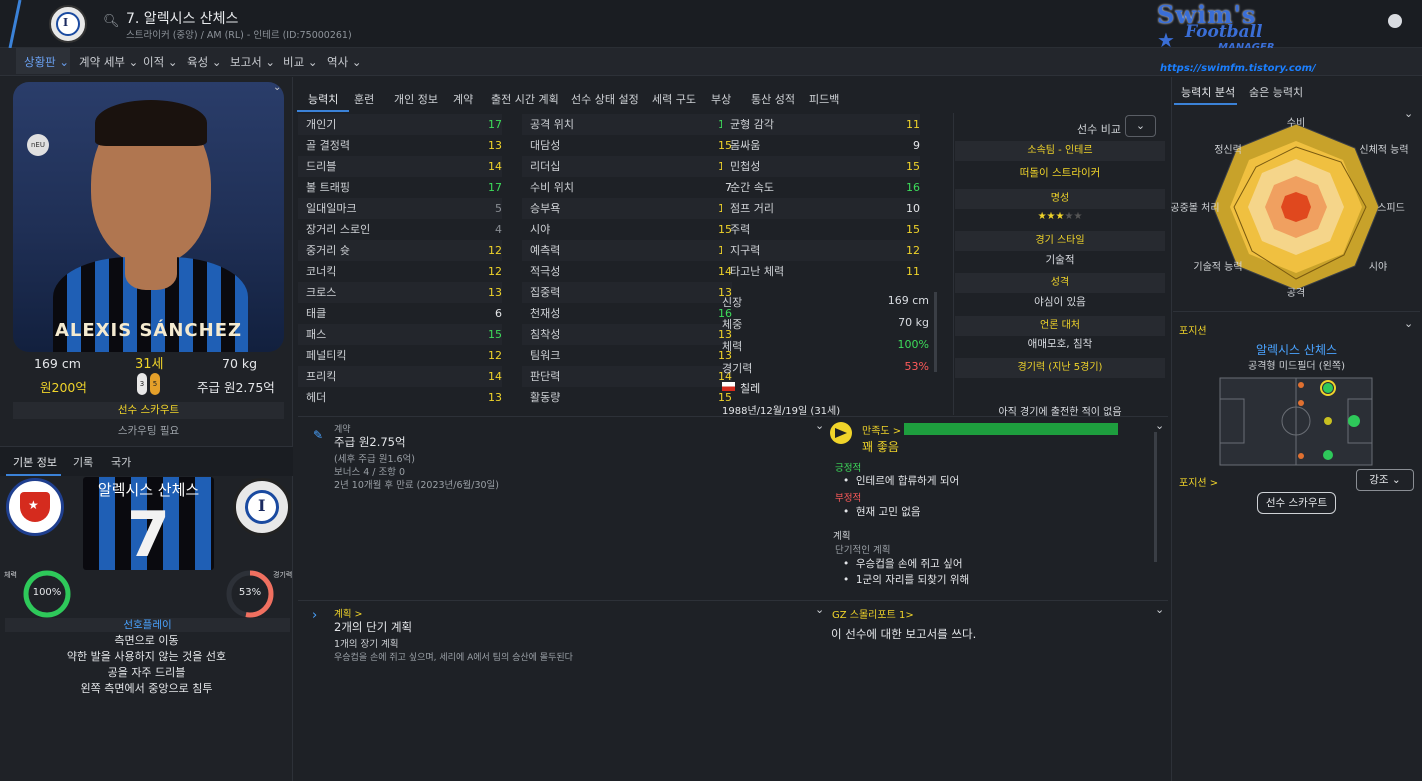  What do you see at coordinates (1140, 126) in the screenshot?
I see `compare-dropdown: ⌄` at bounding box center [1140, 126].